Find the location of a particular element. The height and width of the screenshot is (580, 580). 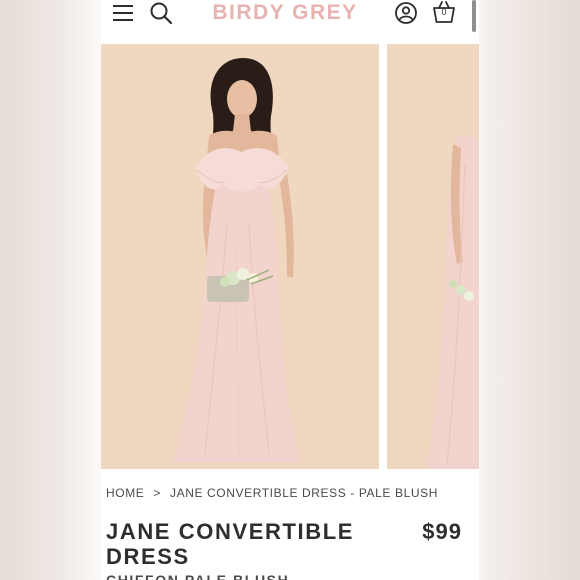

product-price: $99 is located at coordinates (442, 531).